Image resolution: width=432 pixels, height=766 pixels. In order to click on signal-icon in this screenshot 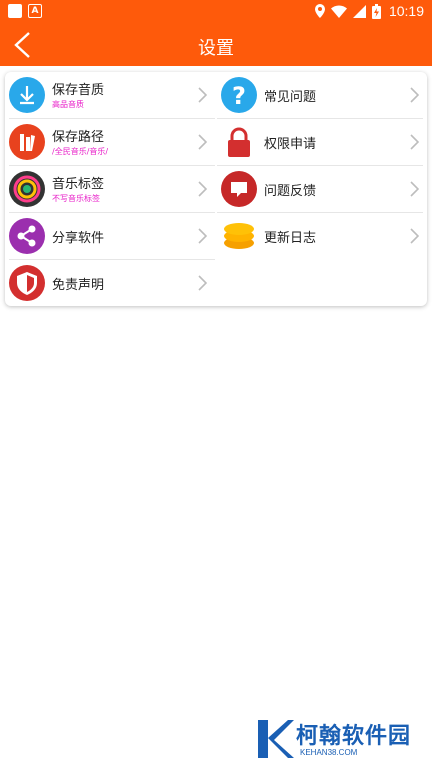, I will do `click(359, 11)`.